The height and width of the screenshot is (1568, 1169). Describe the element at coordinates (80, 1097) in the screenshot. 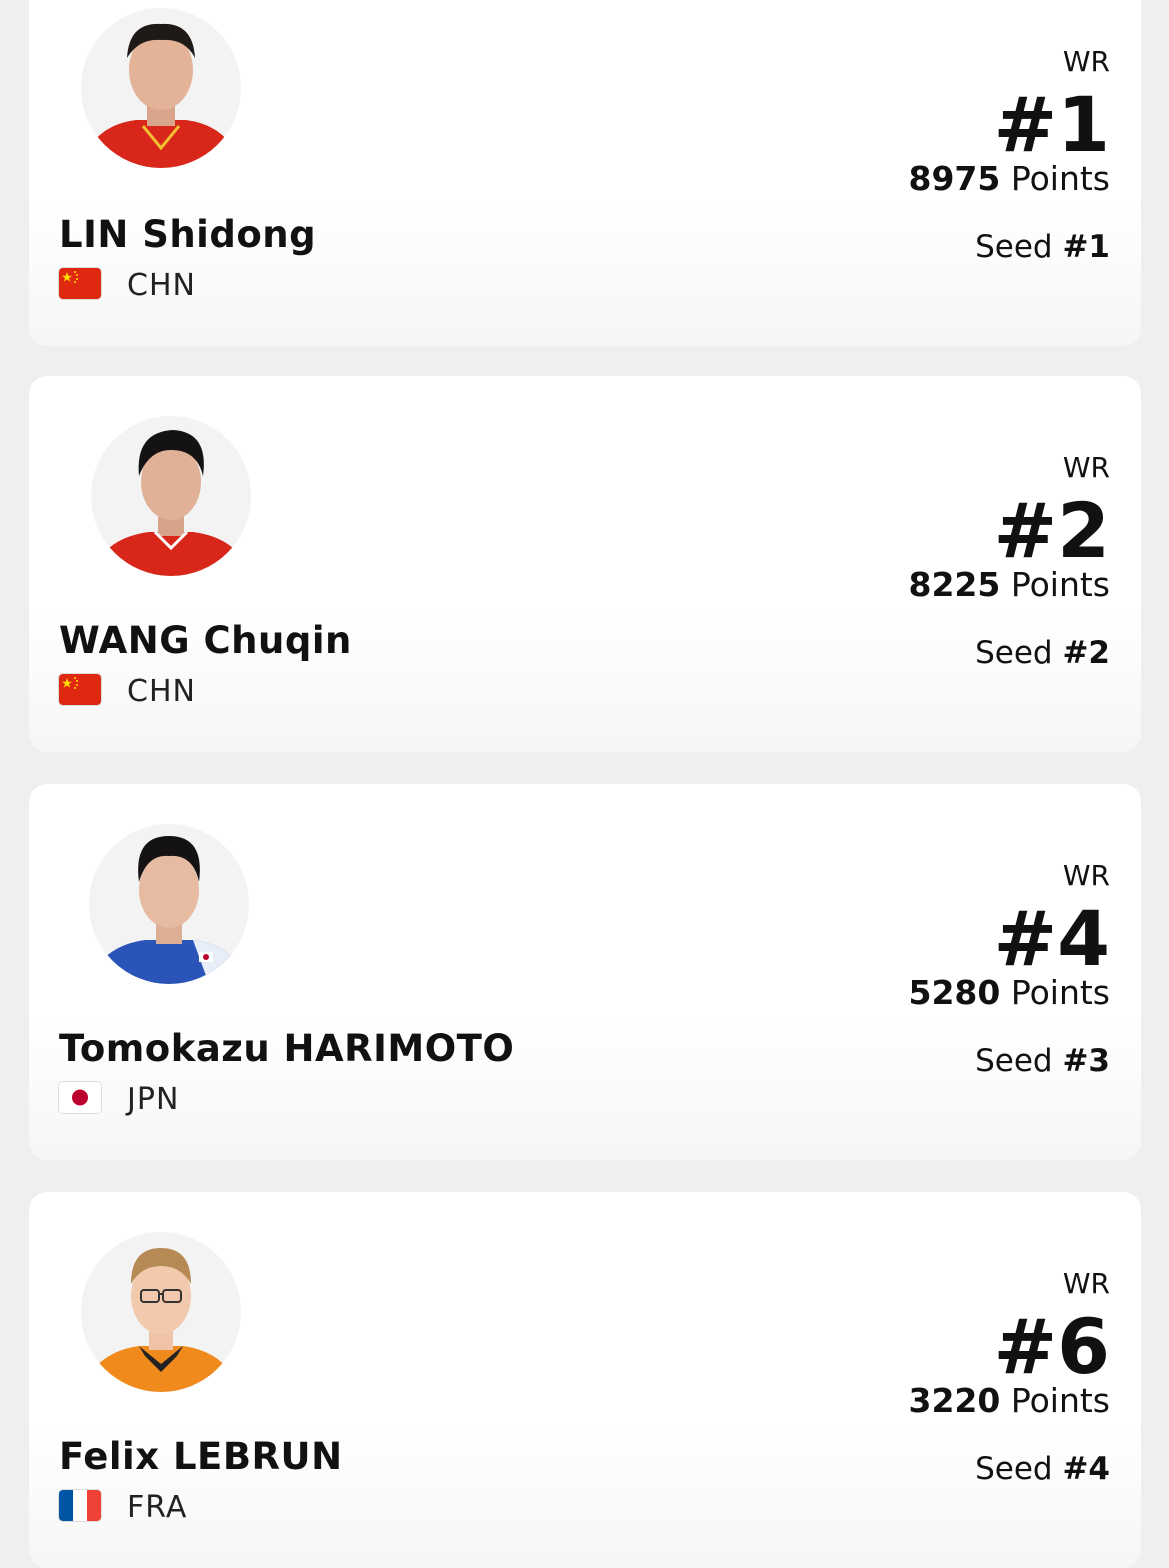

I see `japan-flag-icon` at that location.